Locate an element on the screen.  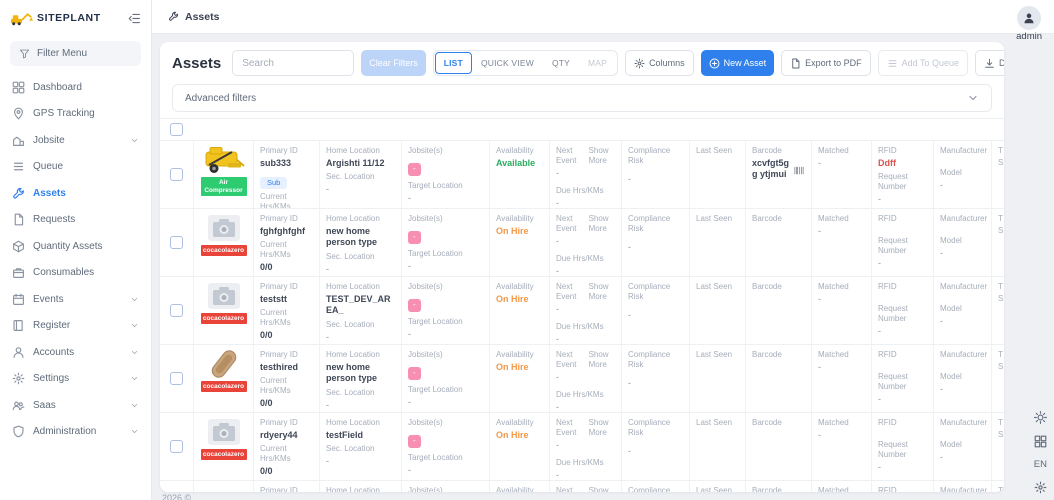
compliance-risk-cell: Compliance Risk - is located at coordinates (656, 242).